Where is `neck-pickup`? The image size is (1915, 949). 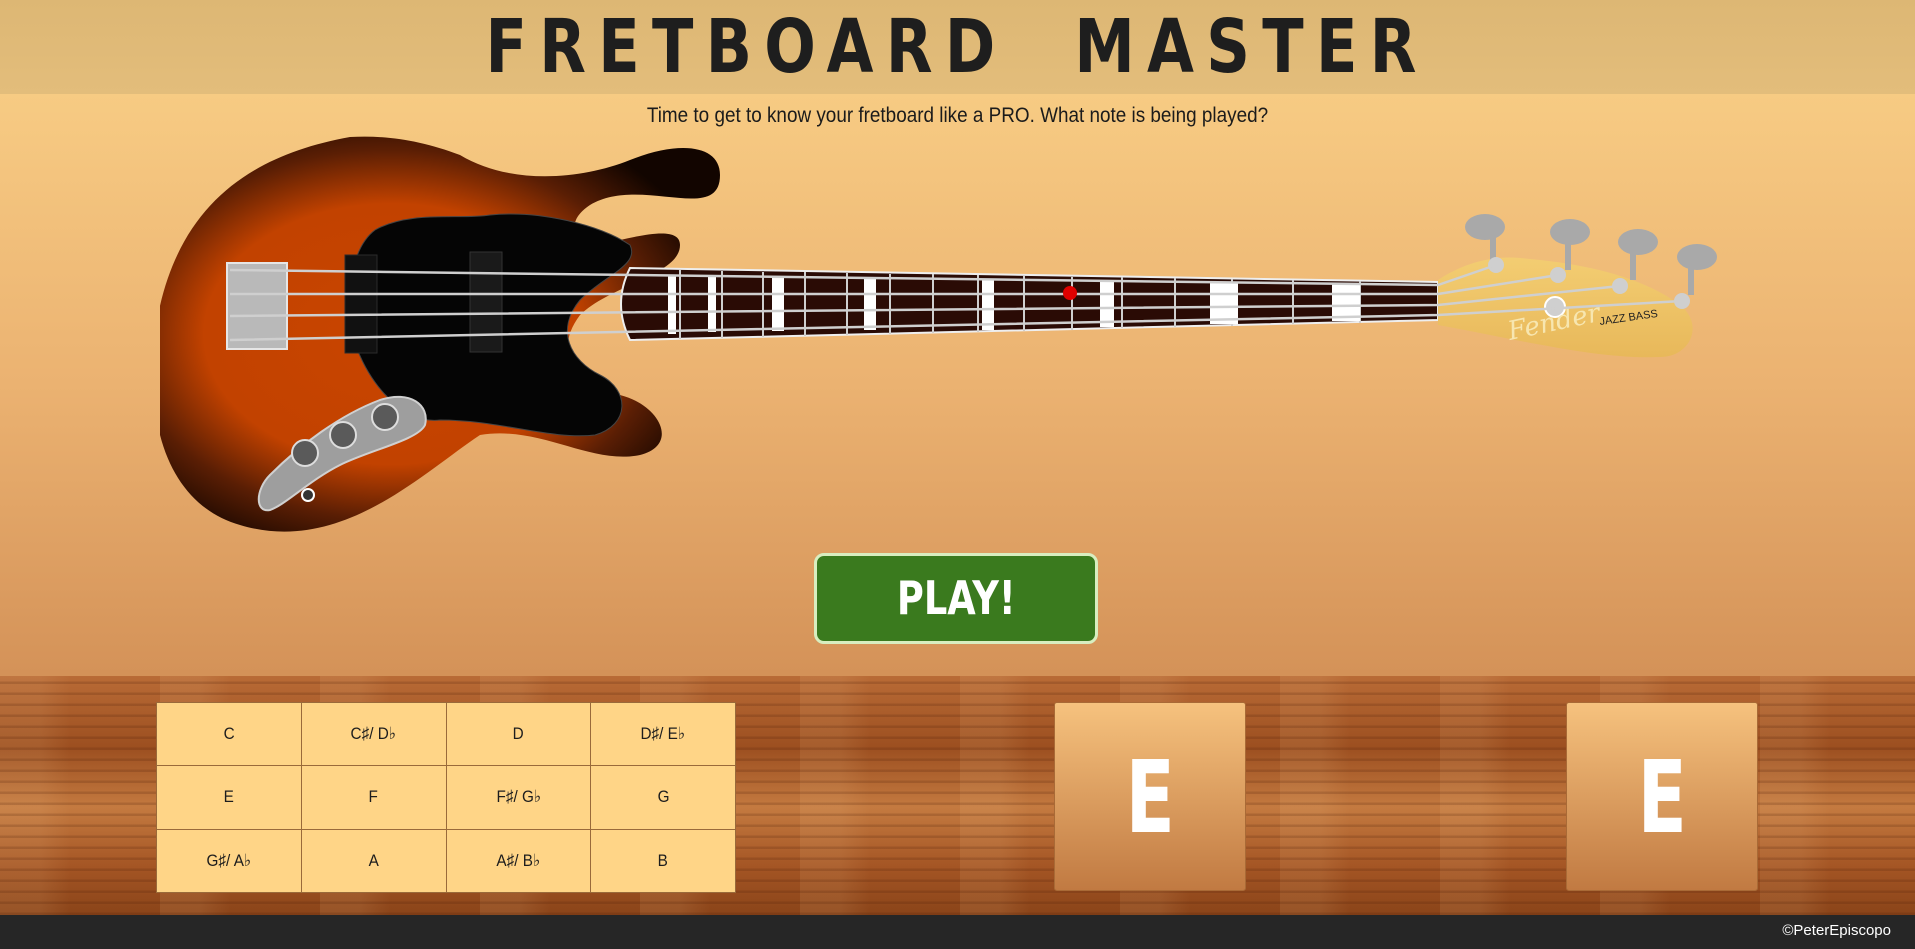
neck-pickup is located at coordinates (486, 302).